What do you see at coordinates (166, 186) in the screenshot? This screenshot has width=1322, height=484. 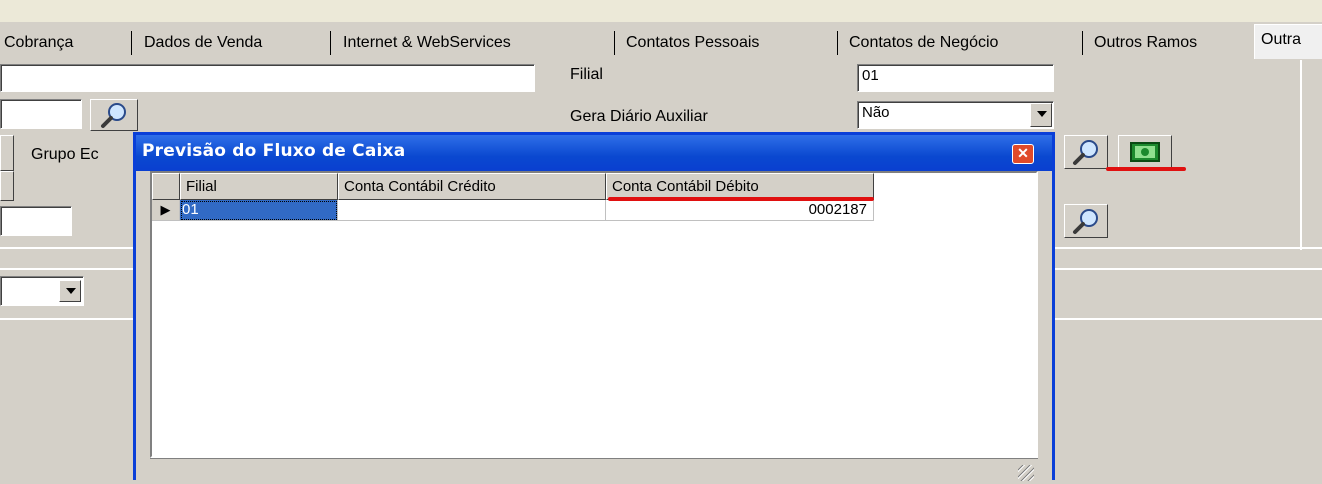 I see `grid-corner` at bounding box center [166, 186].